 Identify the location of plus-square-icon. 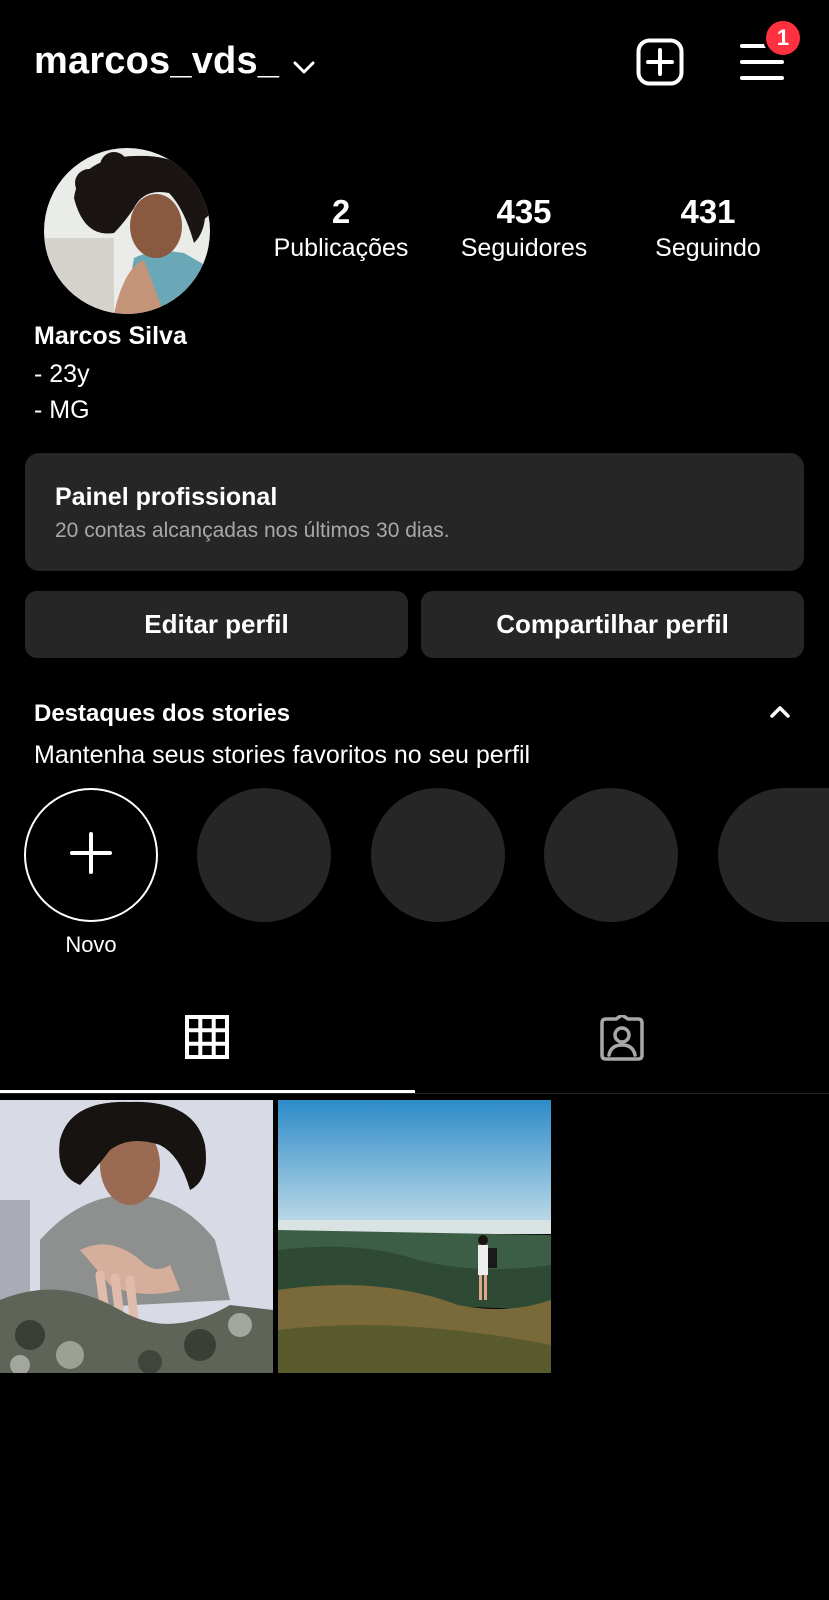
(660, 64).